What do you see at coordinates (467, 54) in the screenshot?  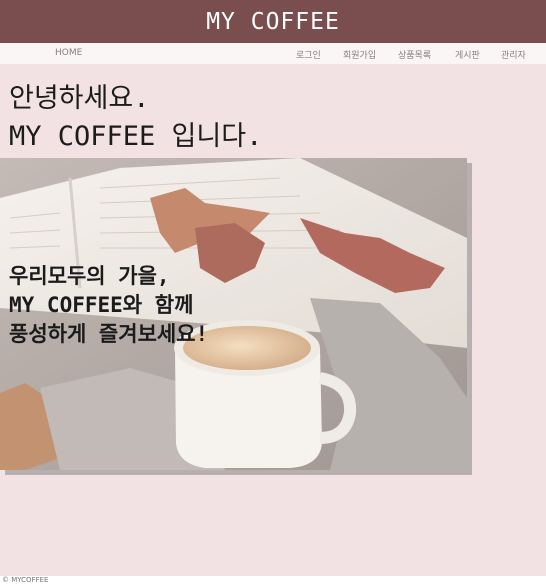 I see `nav-board: 게시판` at bounding box center [467, 54].